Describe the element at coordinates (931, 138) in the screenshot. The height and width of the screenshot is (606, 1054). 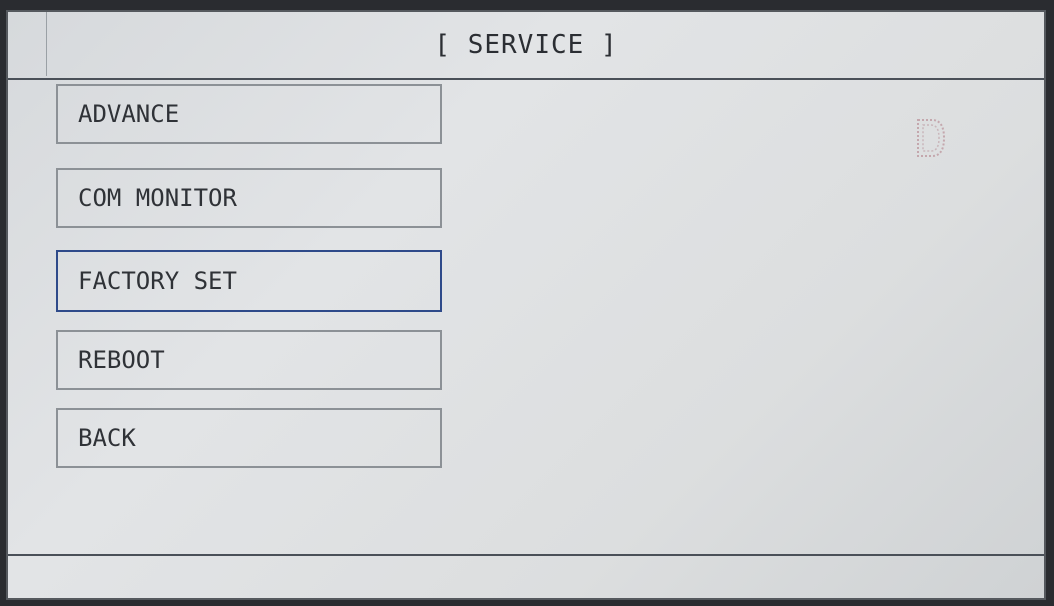
I see `d-indicator-icon` at that location.